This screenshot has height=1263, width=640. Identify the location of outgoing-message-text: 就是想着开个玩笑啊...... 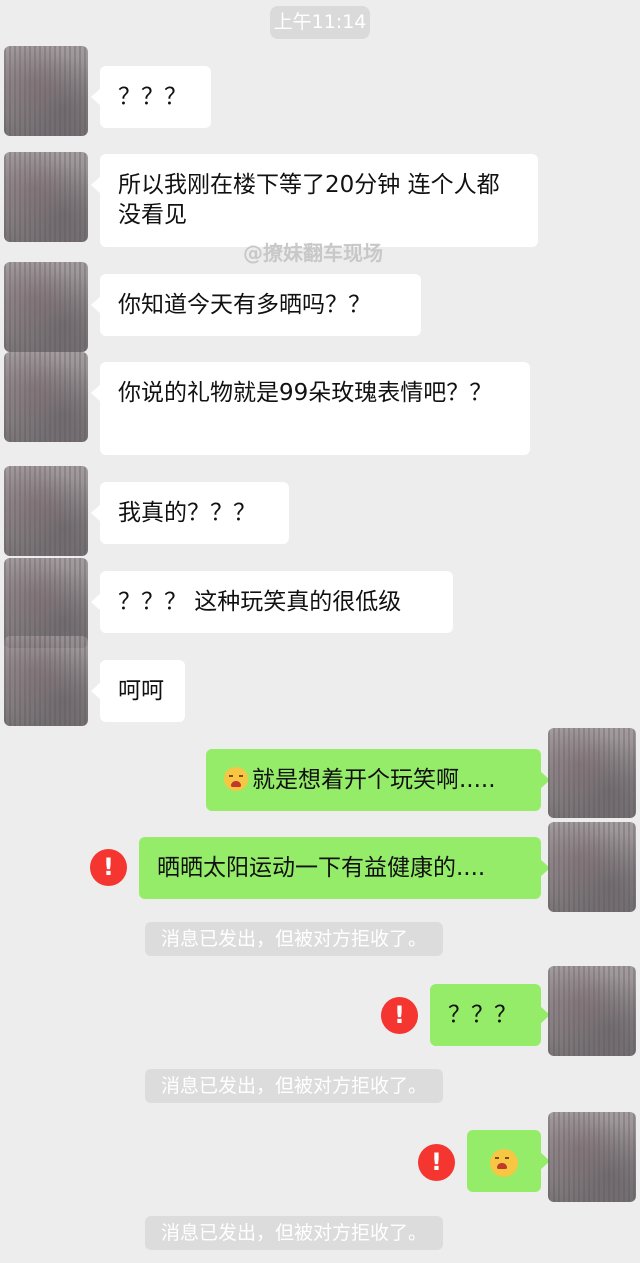
(374, 780).